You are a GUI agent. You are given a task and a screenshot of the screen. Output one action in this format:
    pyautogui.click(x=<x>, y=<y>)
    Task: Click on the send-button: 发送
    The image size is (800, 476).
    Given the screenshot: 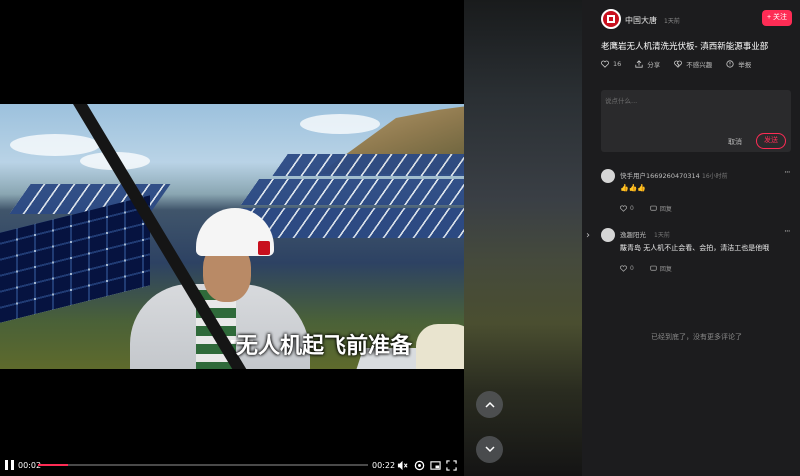 What is the action you would take?
    pyautogui.click(x=771, y=141)
    